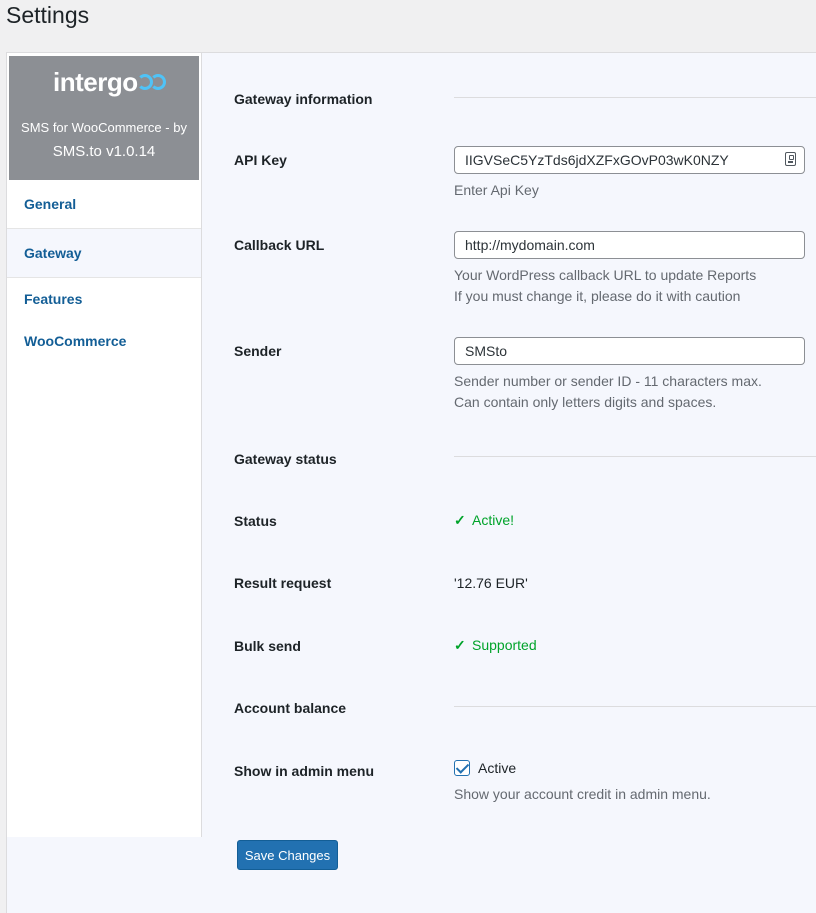 This screenshot has width=816, height=913. What do you see at coordinates (290, 708) in the screenshot?
I see `section-title-account-balance: Account balance` at bounding box center [290, 708].